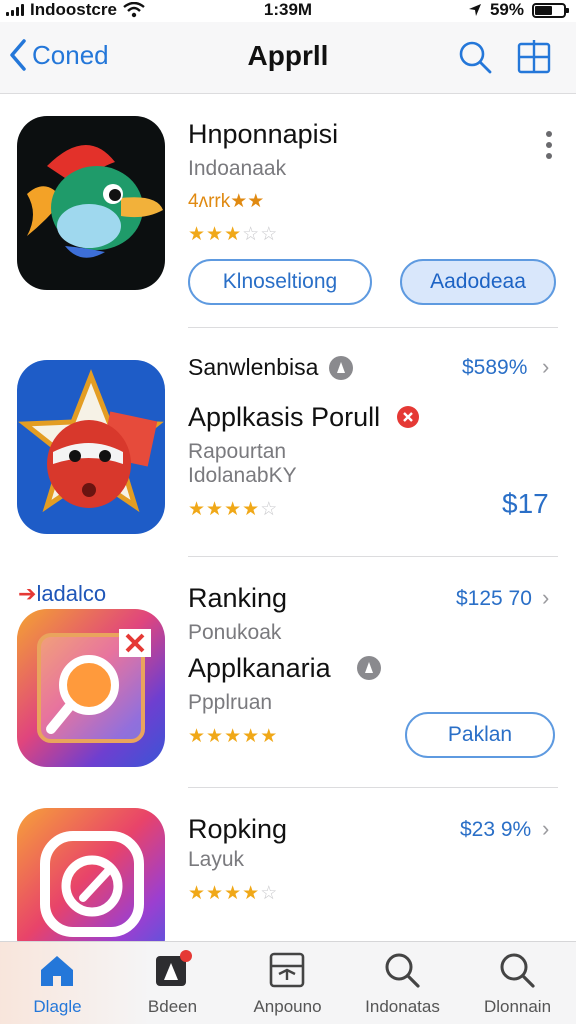 The width and height of the screenshot is (576, 1024). Describe the element at coordinates (287, 970) in the screenshot. I see `arcade-icon` at that location.